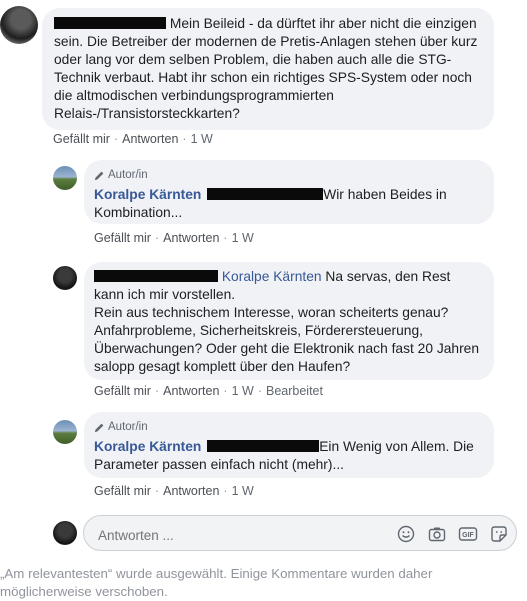 This screenshot has height=601, width=527. What do you see at coordinates (406, 534) in the screenshot?
I see `emoji-icon` at bounding box center [406, 534].